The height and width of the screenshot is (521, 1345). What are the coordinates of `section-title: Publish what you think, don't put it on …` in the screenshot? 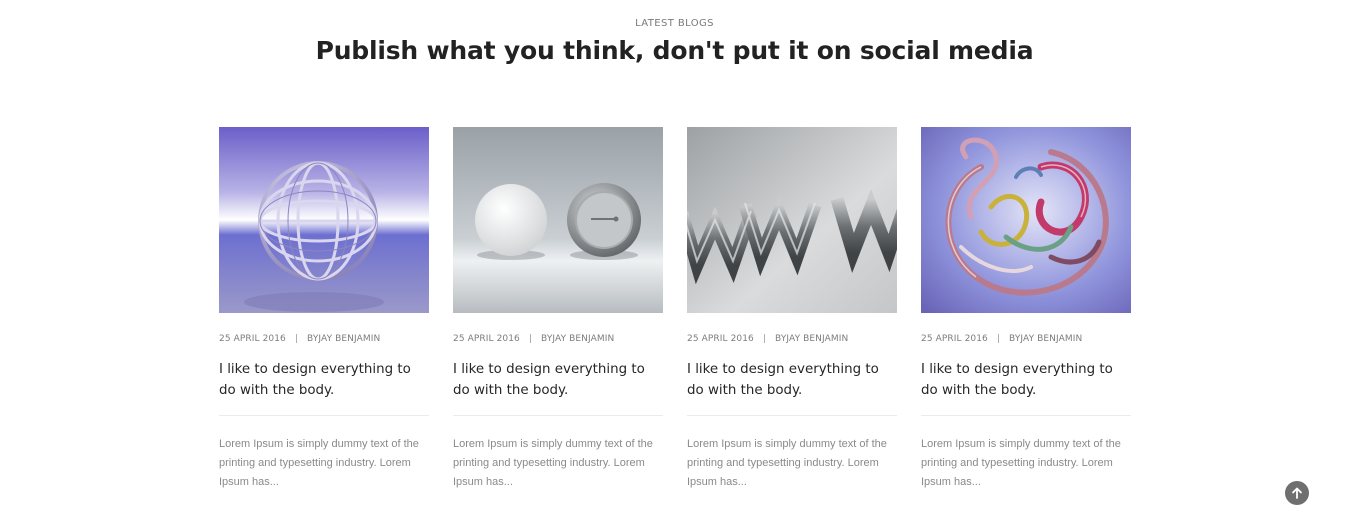 It's located at (674, 50).